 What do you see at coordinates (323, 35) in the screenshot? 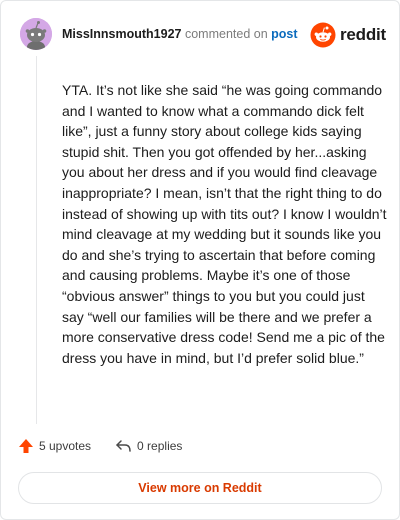
I see `reddit-snoo-icon` at bounding box center [323, 35].